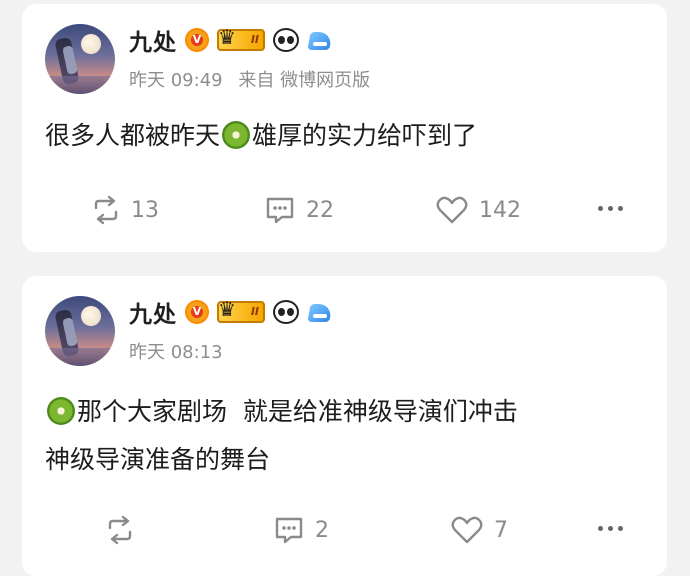 Image resolution: width=690 pixels, height=576 pixels. I want to click on post-time: 昨天 09:49, so click(176, 80).